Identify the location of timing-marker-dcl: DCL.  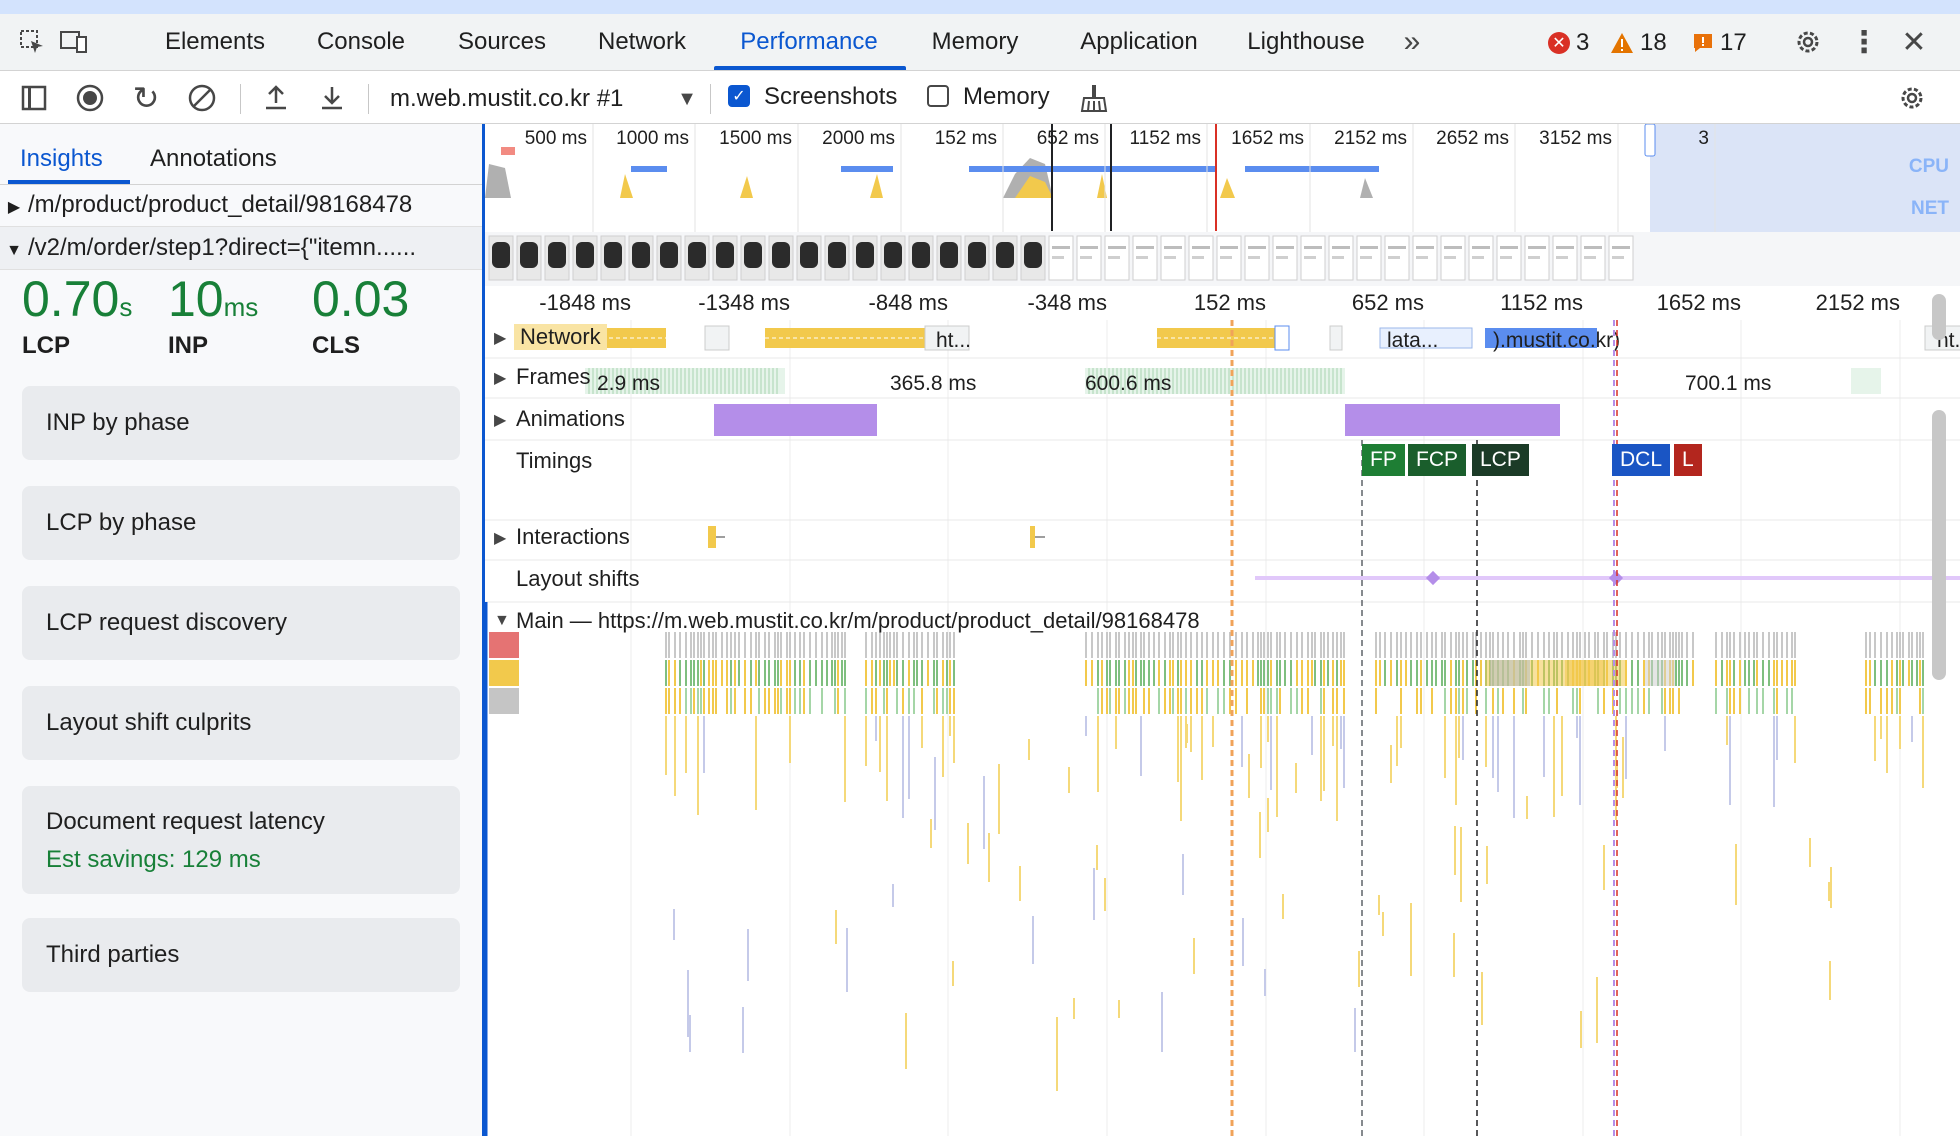
(1641, 460).